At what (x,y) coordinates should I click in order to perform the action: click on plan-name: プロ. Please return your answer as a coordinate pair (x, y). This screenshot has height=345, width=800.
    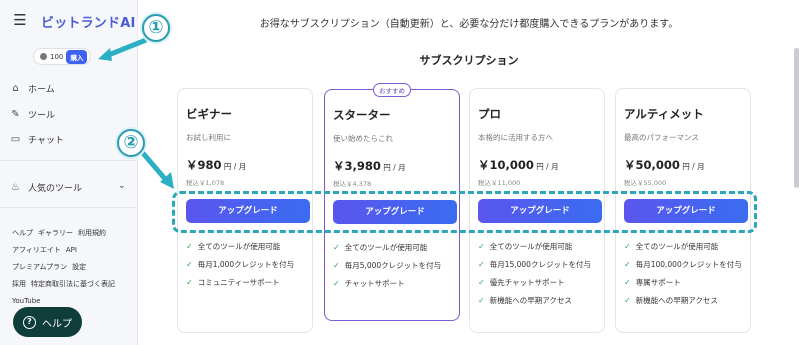
    Looking at the image, I should click on (489, 114).